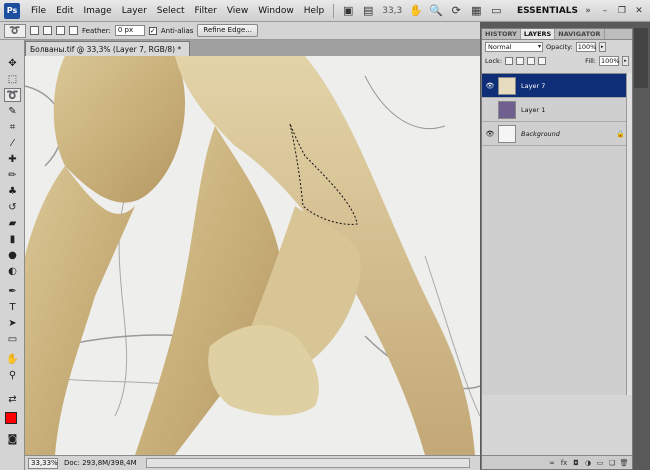 This screenshot has width=650, height=470. Describe the element at coordinates (520, 61) in the screenshot. I see `lock-image-icon` at that location.